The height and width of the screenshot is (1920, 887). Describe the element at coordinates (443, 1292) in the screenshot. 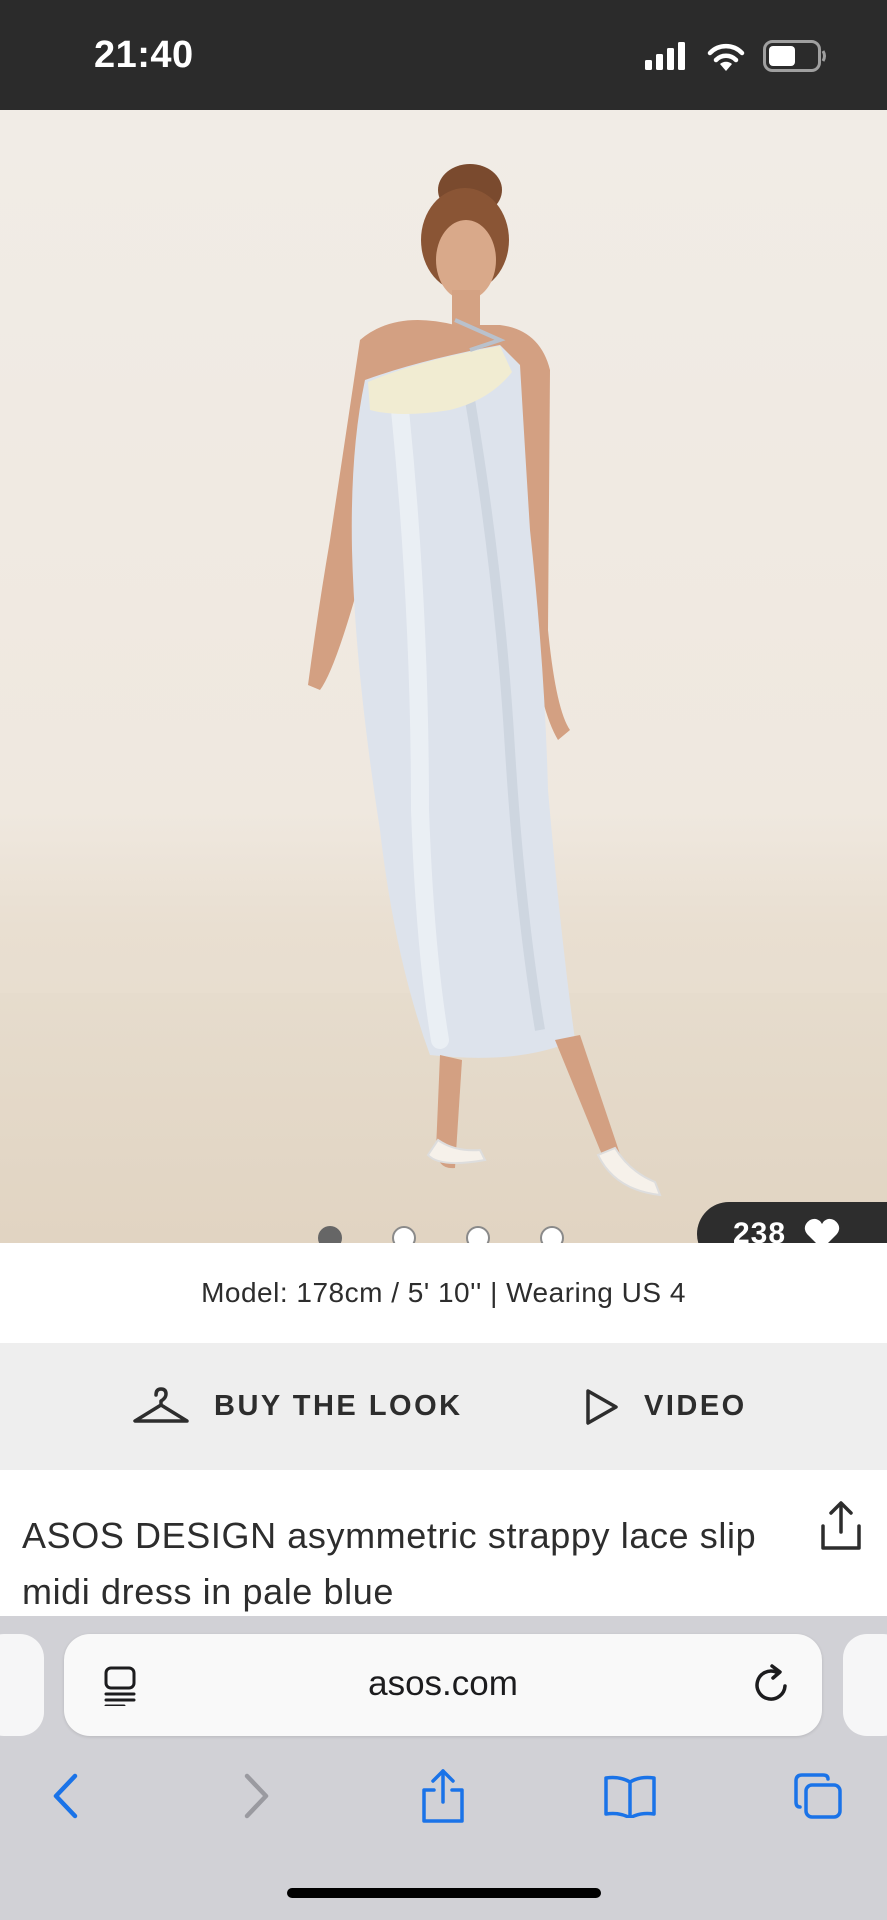

I see `model-info: Model: 178cm / 5' 10'' | Wearing US 4` at that location.